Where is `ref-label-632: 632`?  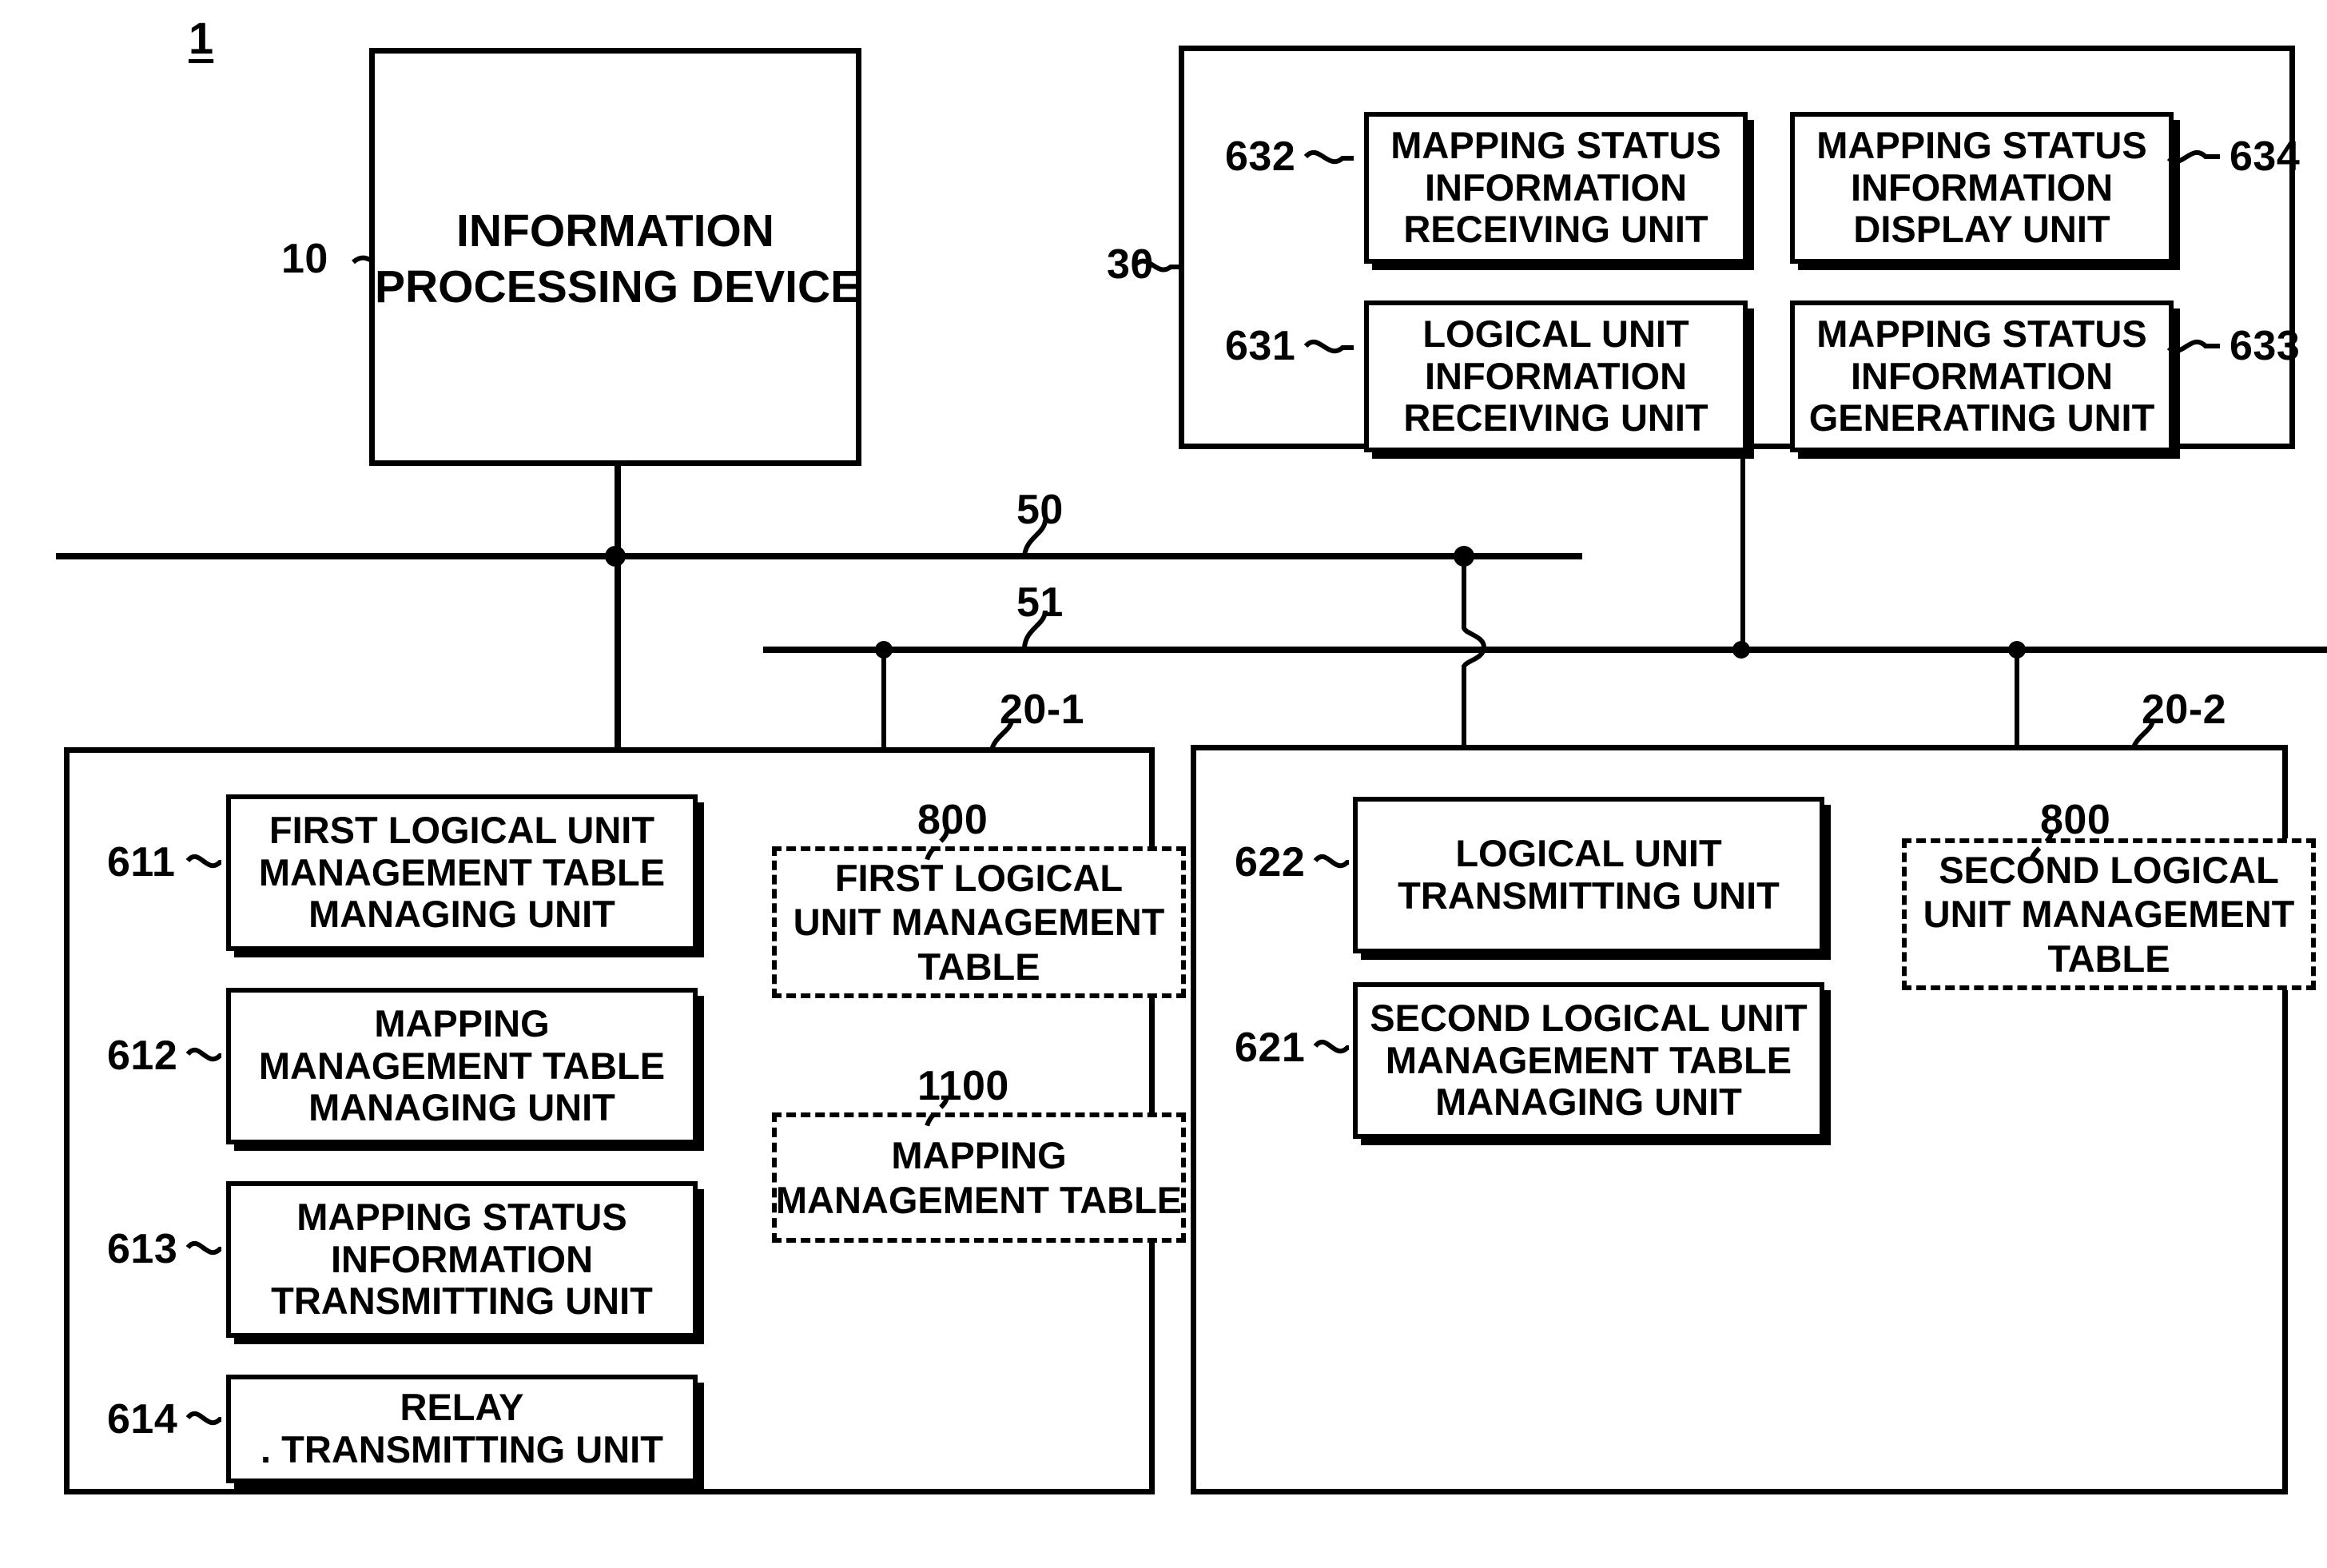 ref-label-632: 632 is located at coordinates (1261, 156).